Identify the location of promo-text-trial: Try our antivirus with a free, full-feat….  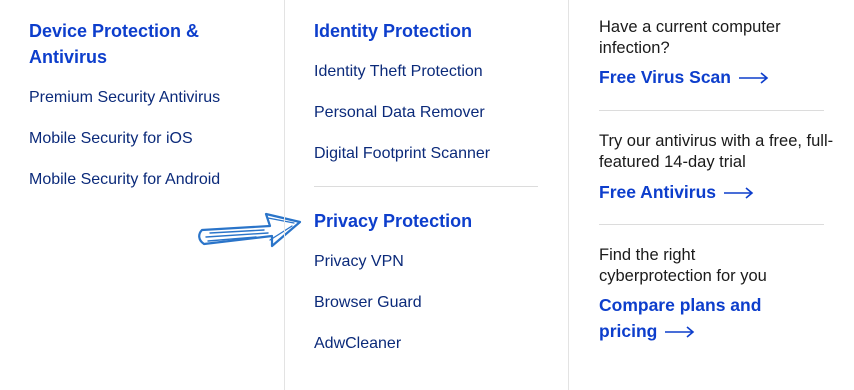
(716, 151).